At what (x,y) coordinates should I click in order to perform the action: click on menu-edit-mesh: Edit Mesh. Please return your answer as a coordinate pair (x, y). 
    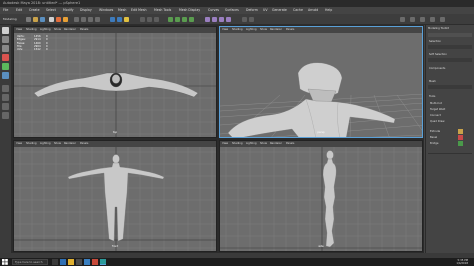
    Looking at the image, I should click on (139, 10).